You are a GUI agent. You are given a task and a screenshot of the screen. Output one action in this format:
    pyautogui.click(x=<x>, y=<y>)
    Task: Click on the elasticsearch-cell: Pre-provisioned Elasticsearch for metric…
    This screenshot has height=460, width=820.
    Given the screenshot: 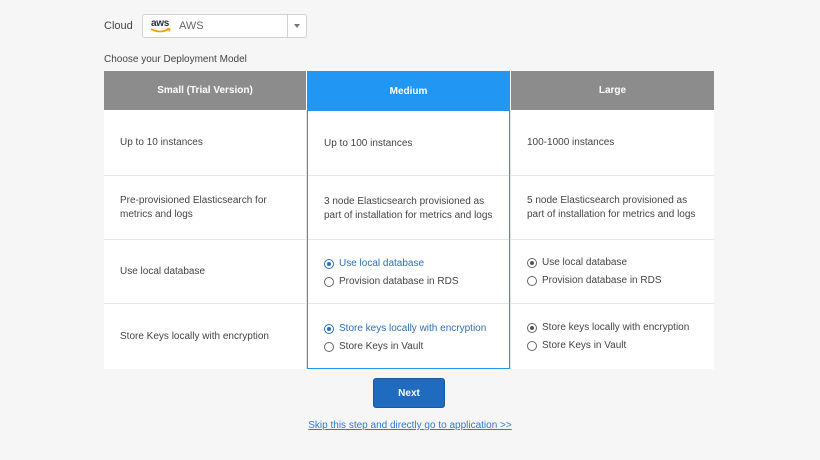 What is the action you would take?
    pyautogui.click(x=193, y=207)
    